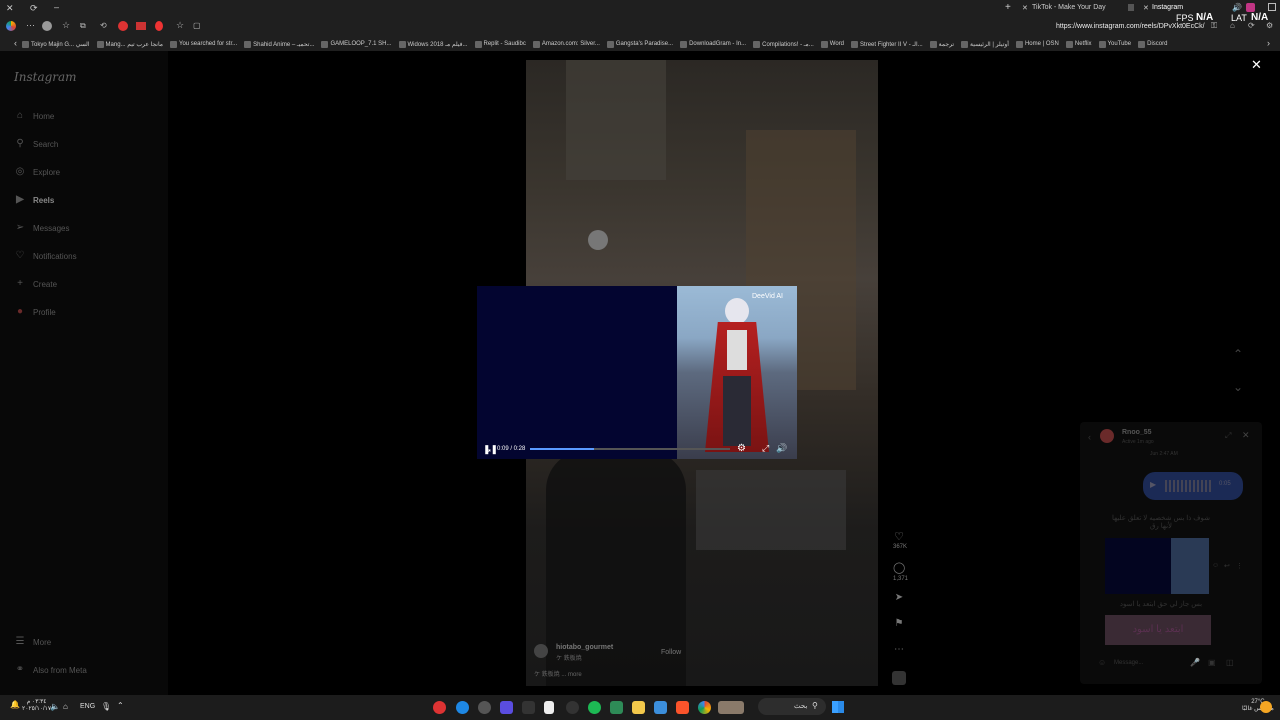 This screenshot has height=720, width=1280. I want to click on sticker-icon: ◫, so click(1230, 662).